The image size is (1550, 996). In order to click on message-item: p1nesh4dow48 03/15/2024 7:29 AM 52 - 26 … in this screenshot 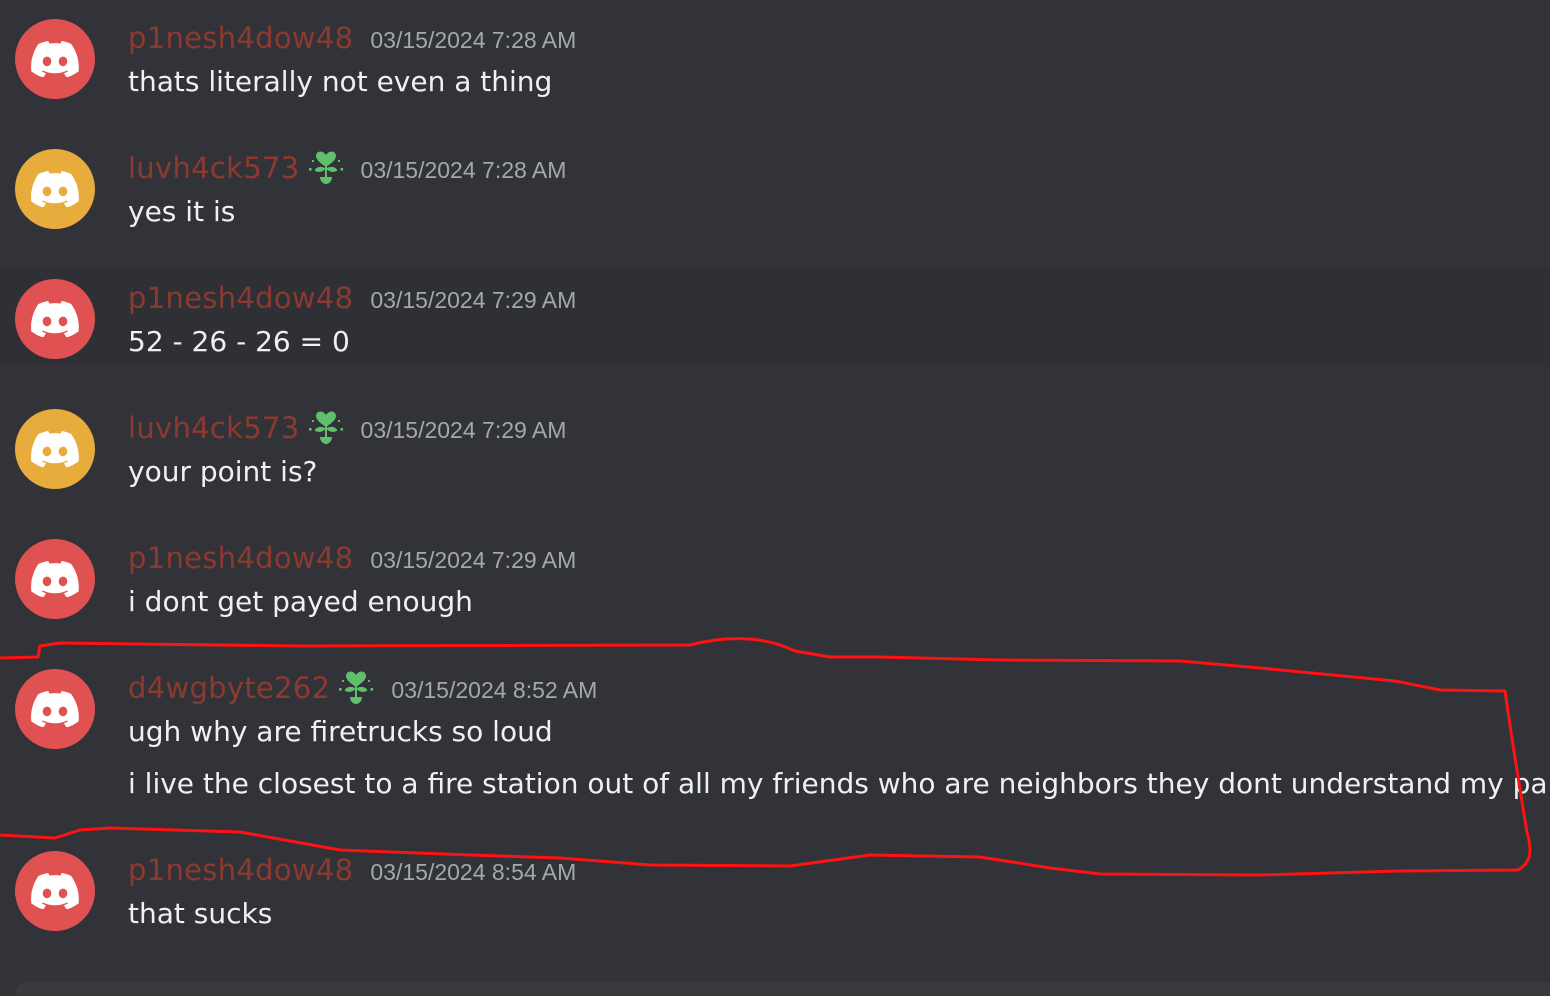, I will do `click(775, 317)`.